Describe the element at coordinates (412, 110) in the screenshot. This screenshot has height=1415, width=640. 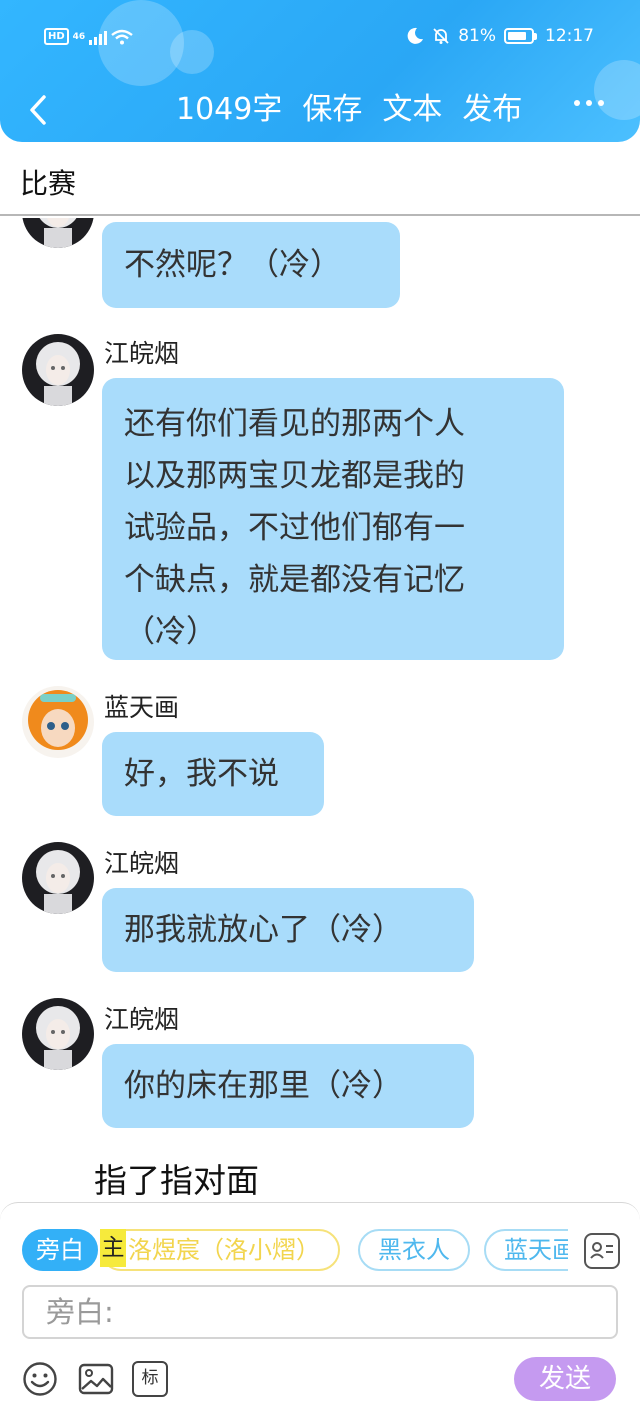
I see `text-button: 文本` at that location.